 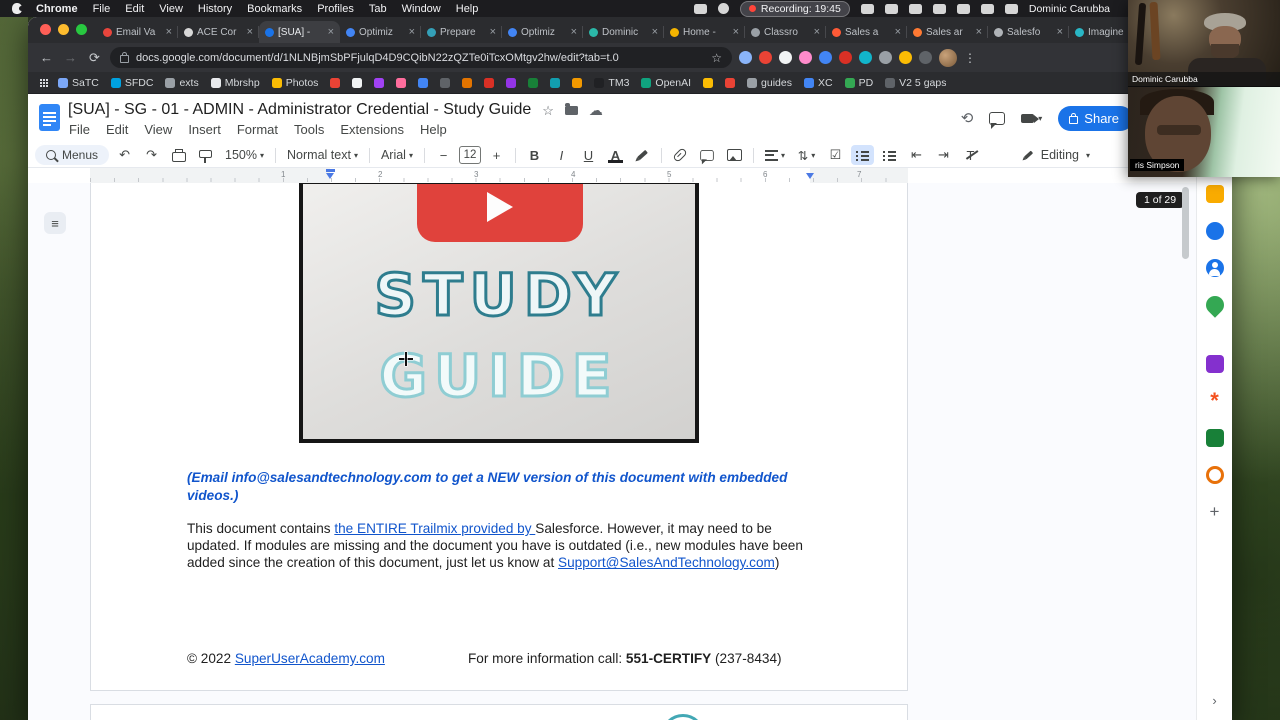 I want to click on increase-indent-button: ⇥, so click(x=943, y=155).